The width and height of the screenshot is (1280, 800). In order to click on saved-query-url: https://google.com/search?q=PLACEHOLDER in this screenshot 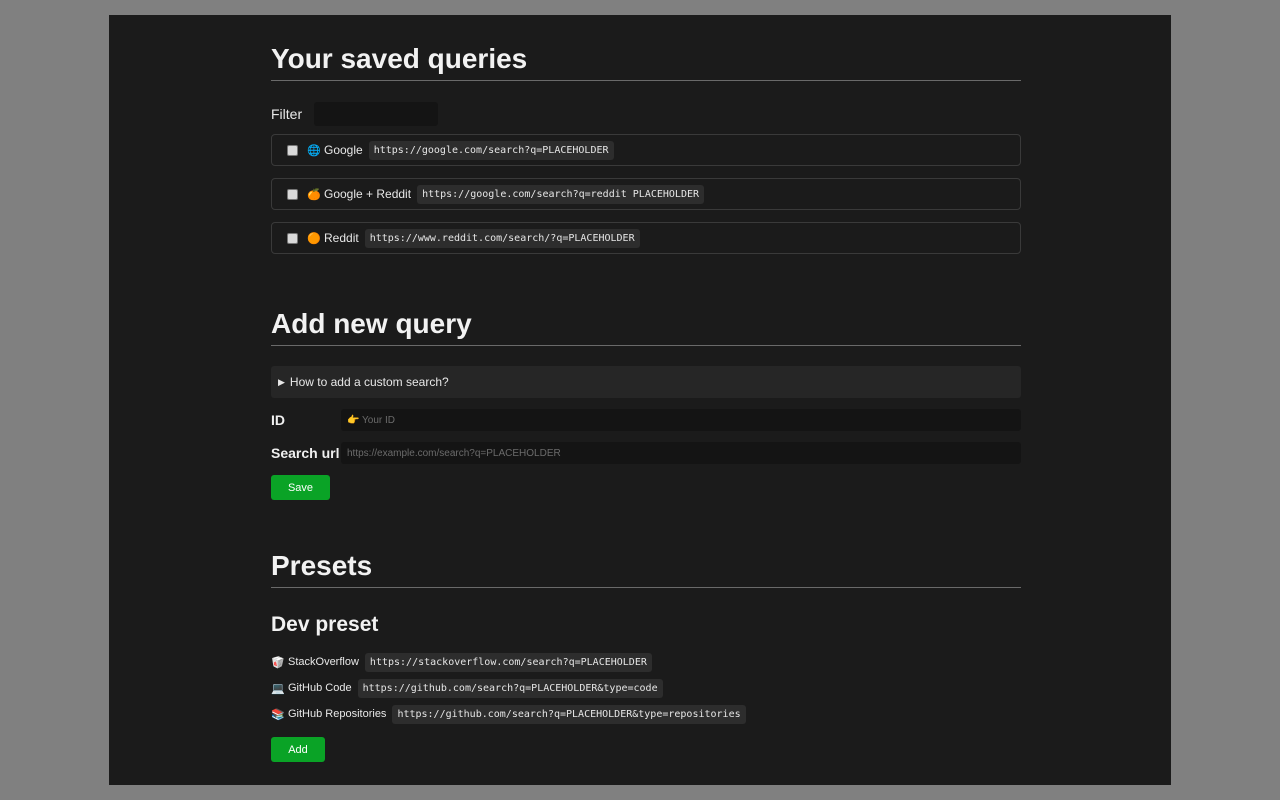, I will do `click(491, 150)`.